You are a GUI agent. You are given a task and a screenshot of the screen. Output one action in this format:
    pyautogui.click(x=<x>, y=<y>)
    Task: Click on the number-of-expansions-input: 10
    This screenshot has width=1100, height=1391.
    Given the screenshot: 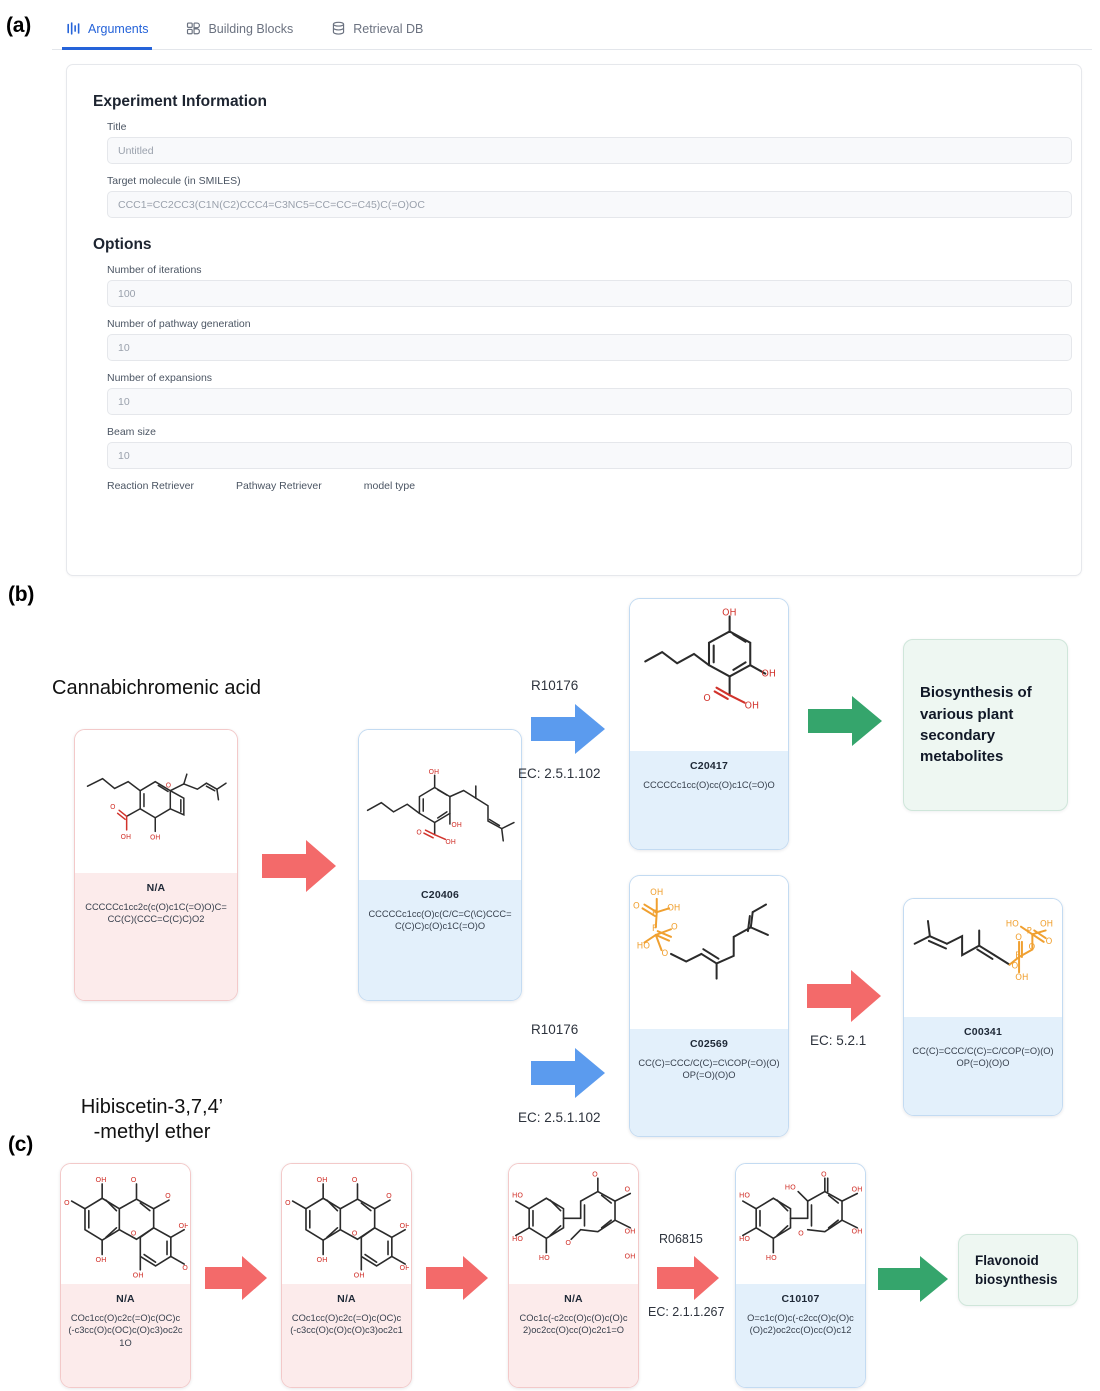 What is the action you would take?
    pyautogui.click(x=589, y=401)
    